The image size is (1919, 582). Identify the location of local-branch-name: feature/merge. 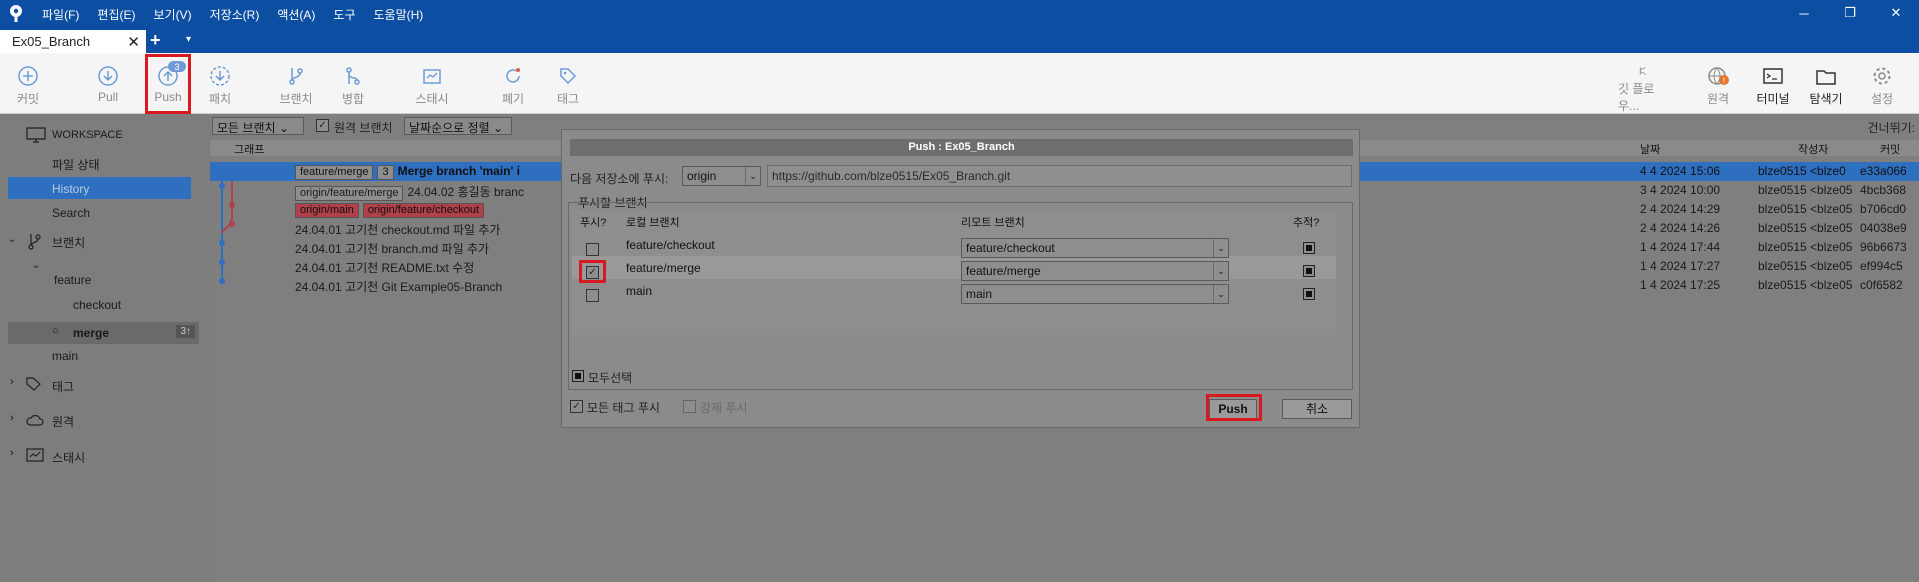
(663, 268).